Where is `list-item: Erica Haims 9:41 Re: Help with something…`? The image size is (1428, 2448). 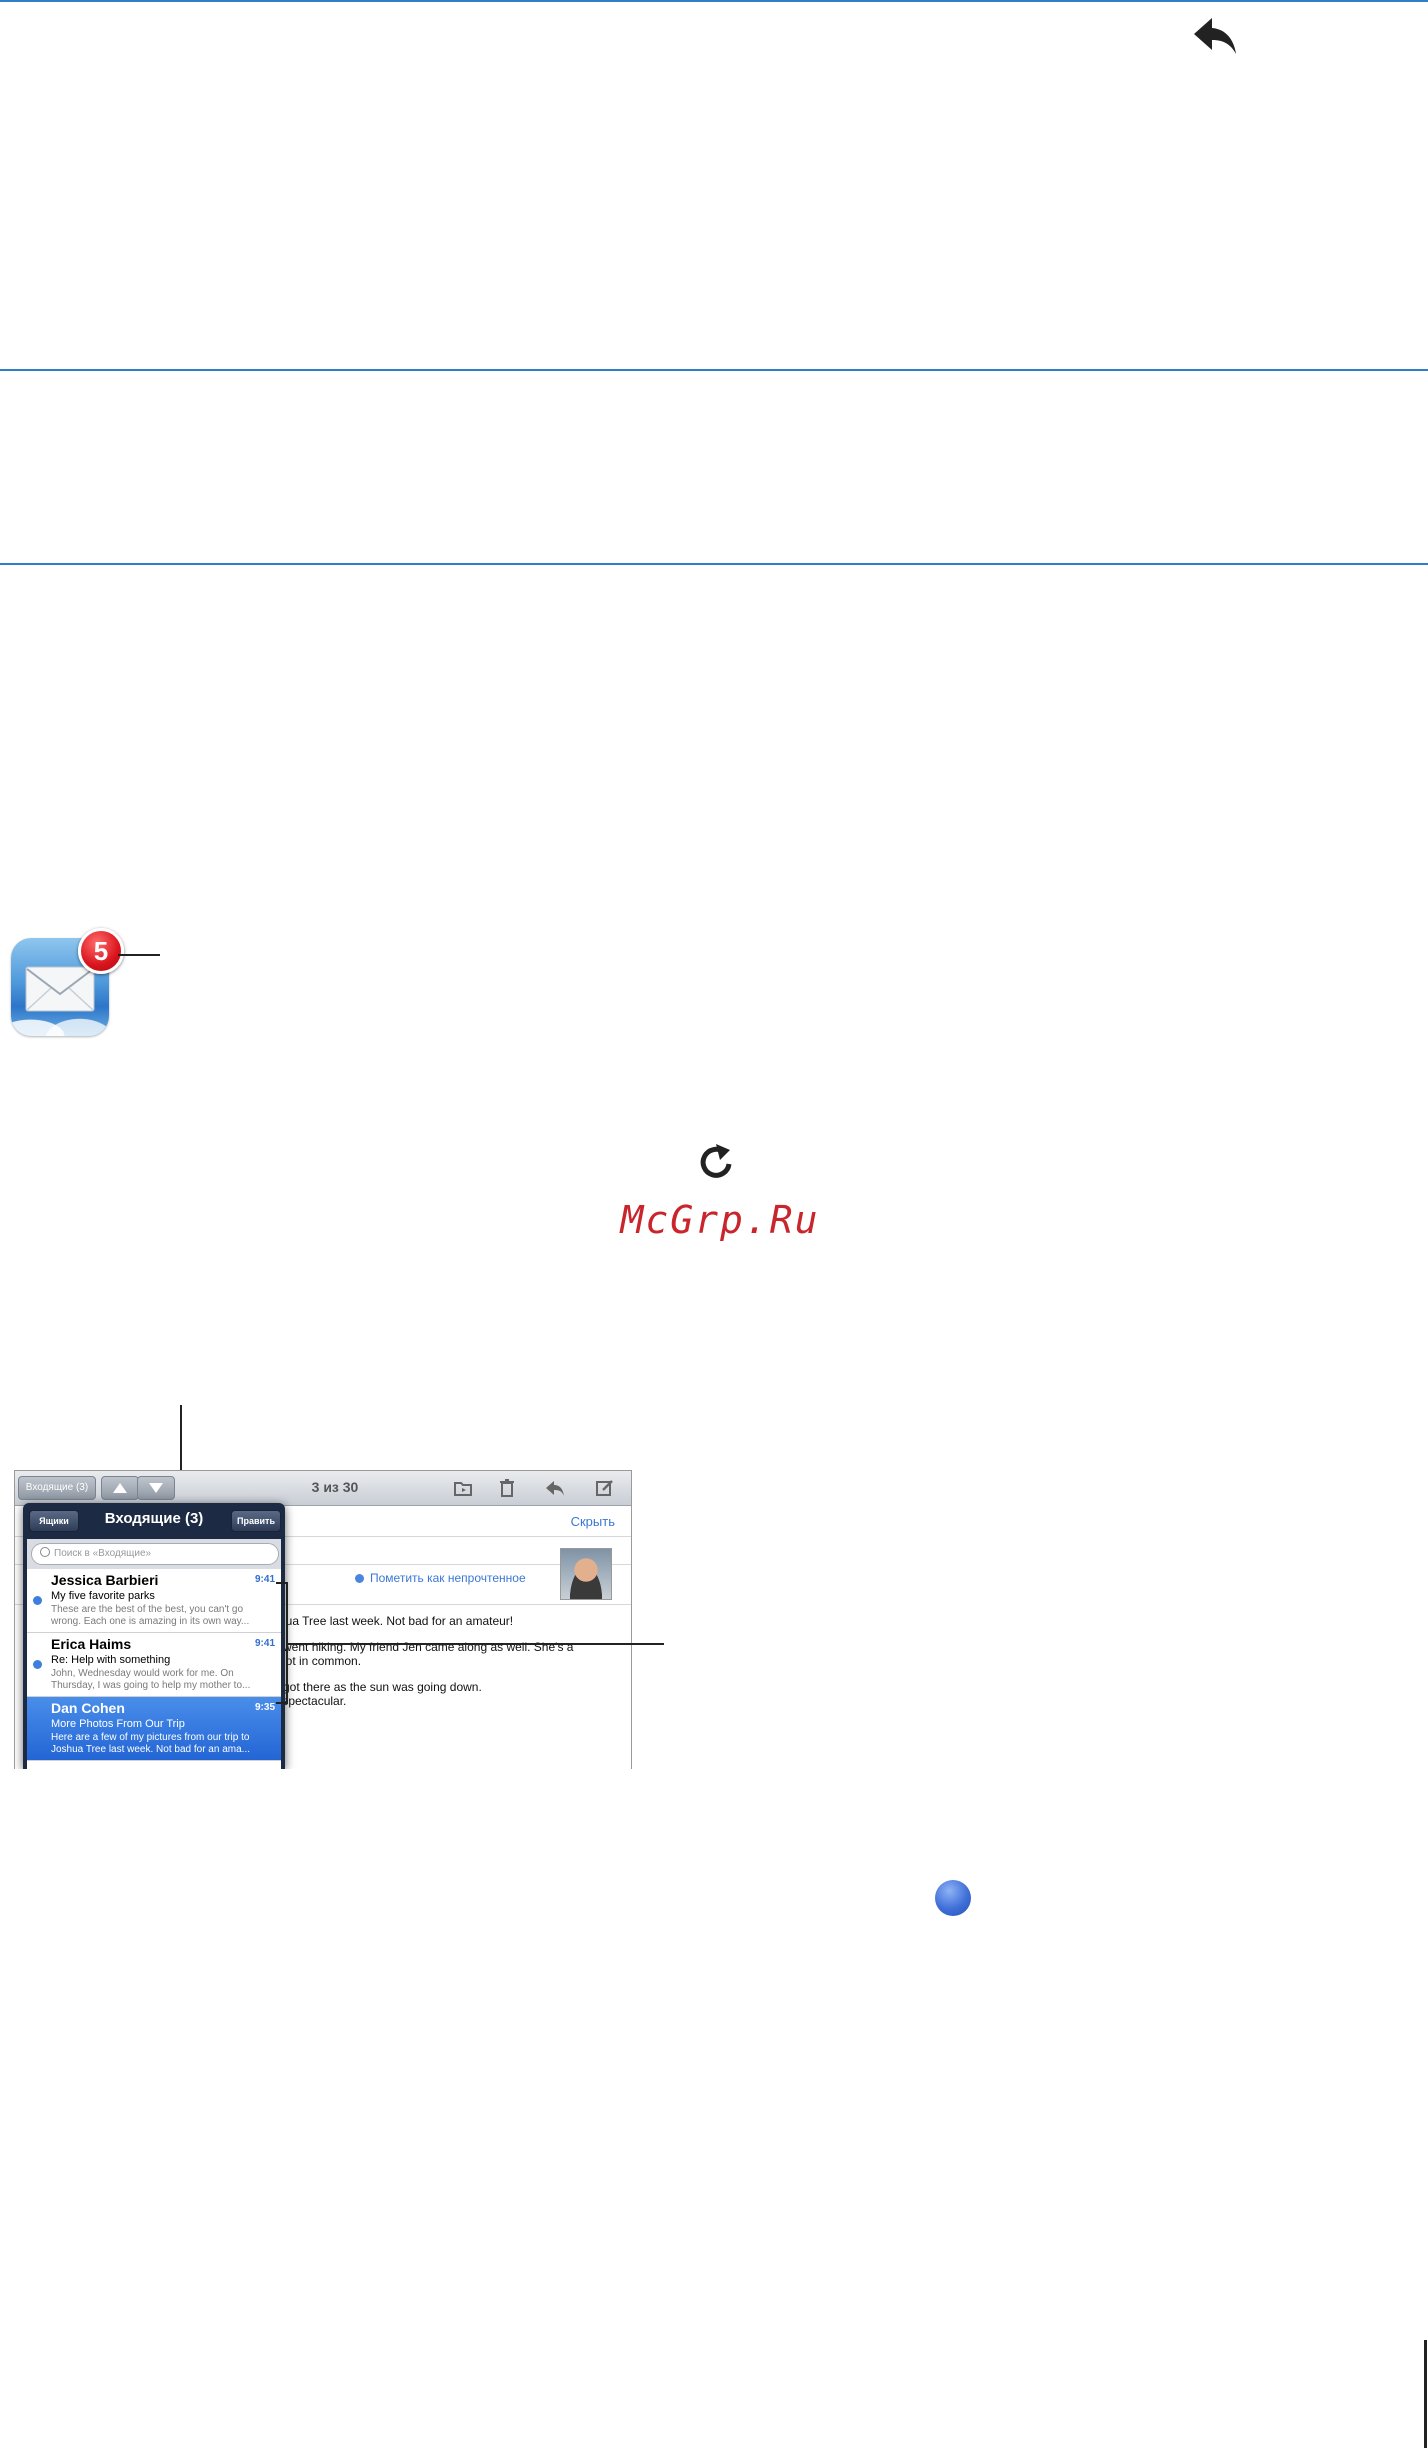 list-item: Erica Haims 9:41 Re: Help with something… is located at coordinates (154, 1665).